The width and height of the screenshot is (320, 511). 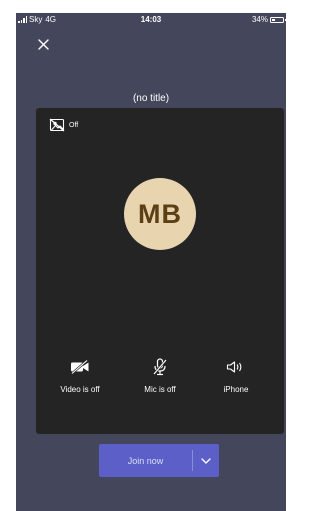 I want to click on video-label: Video is off, so click(x=80, y=389).